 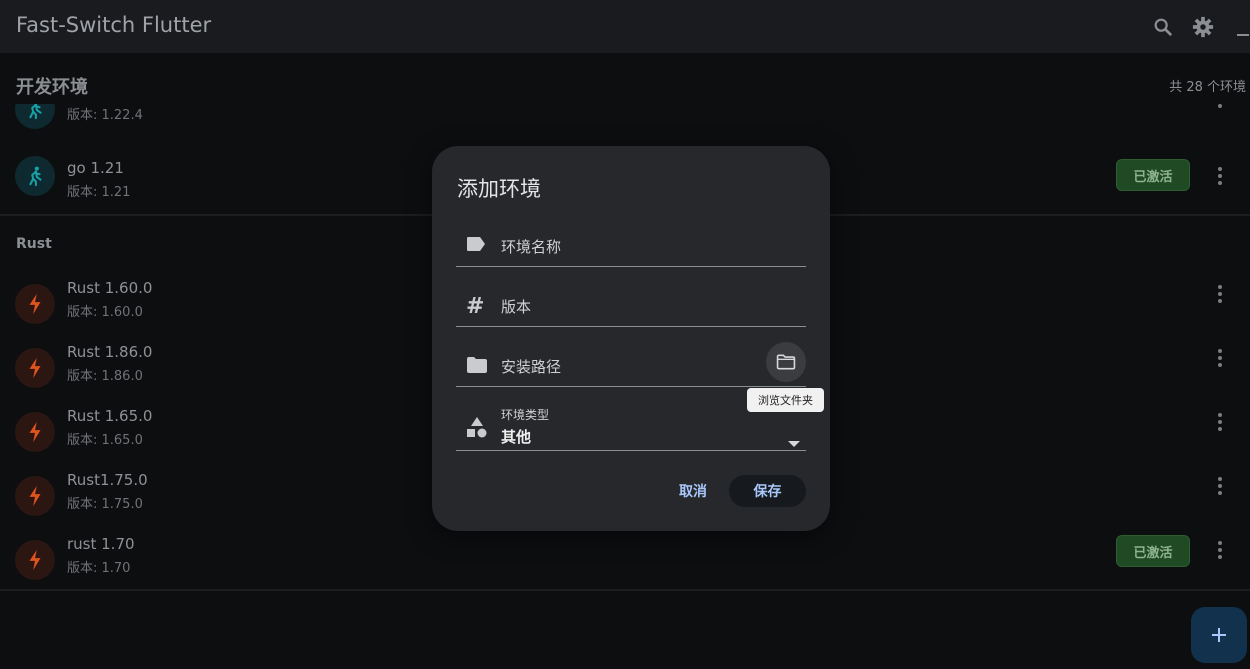 I want to click on dialog-title: 添加环境, so click(x=499, y=189).